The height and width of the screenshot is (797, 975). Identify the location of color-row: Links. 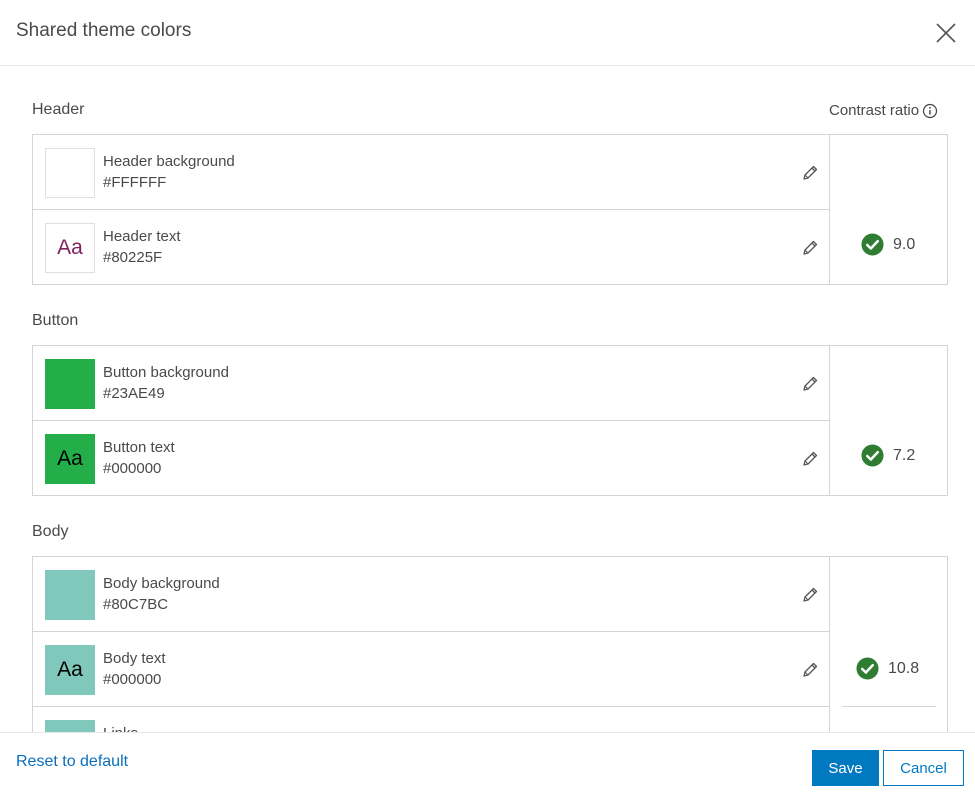
(431, 719).